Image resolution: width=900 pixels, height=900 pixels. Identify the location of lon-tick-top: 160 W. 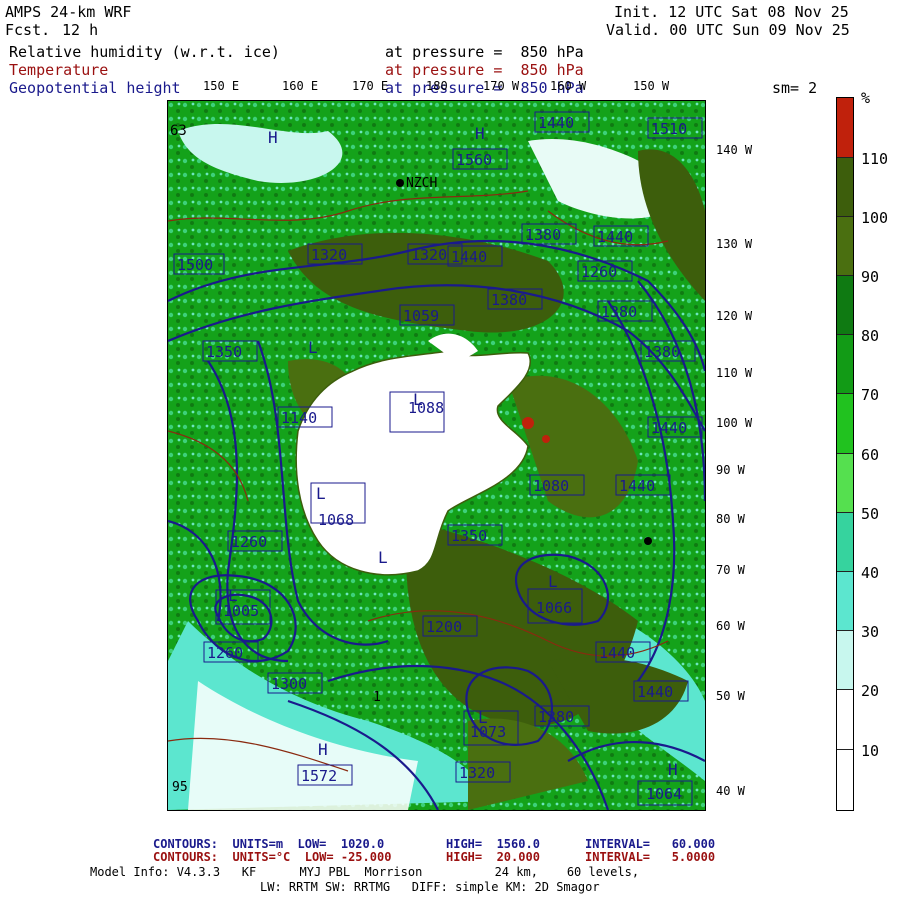
(568, 86).